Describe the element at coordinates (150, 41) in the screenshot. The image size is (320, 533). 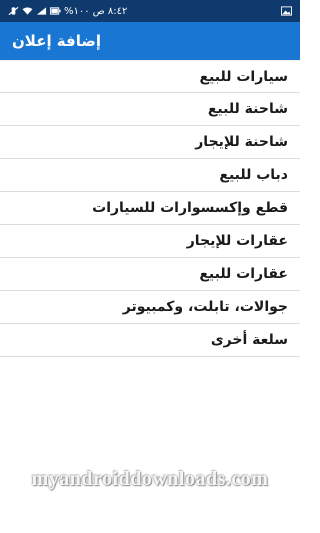
I see `app-bar: إضافة إعلان` at that location.